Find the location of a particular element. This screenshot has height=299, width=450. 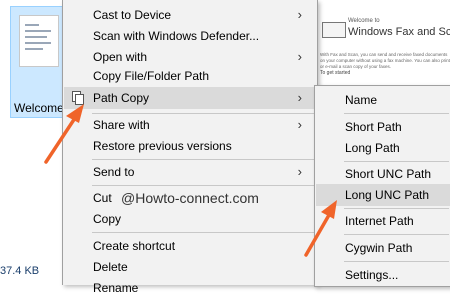

submenu-item-internet-path: Internet Path is located at coordinates (383, 221).